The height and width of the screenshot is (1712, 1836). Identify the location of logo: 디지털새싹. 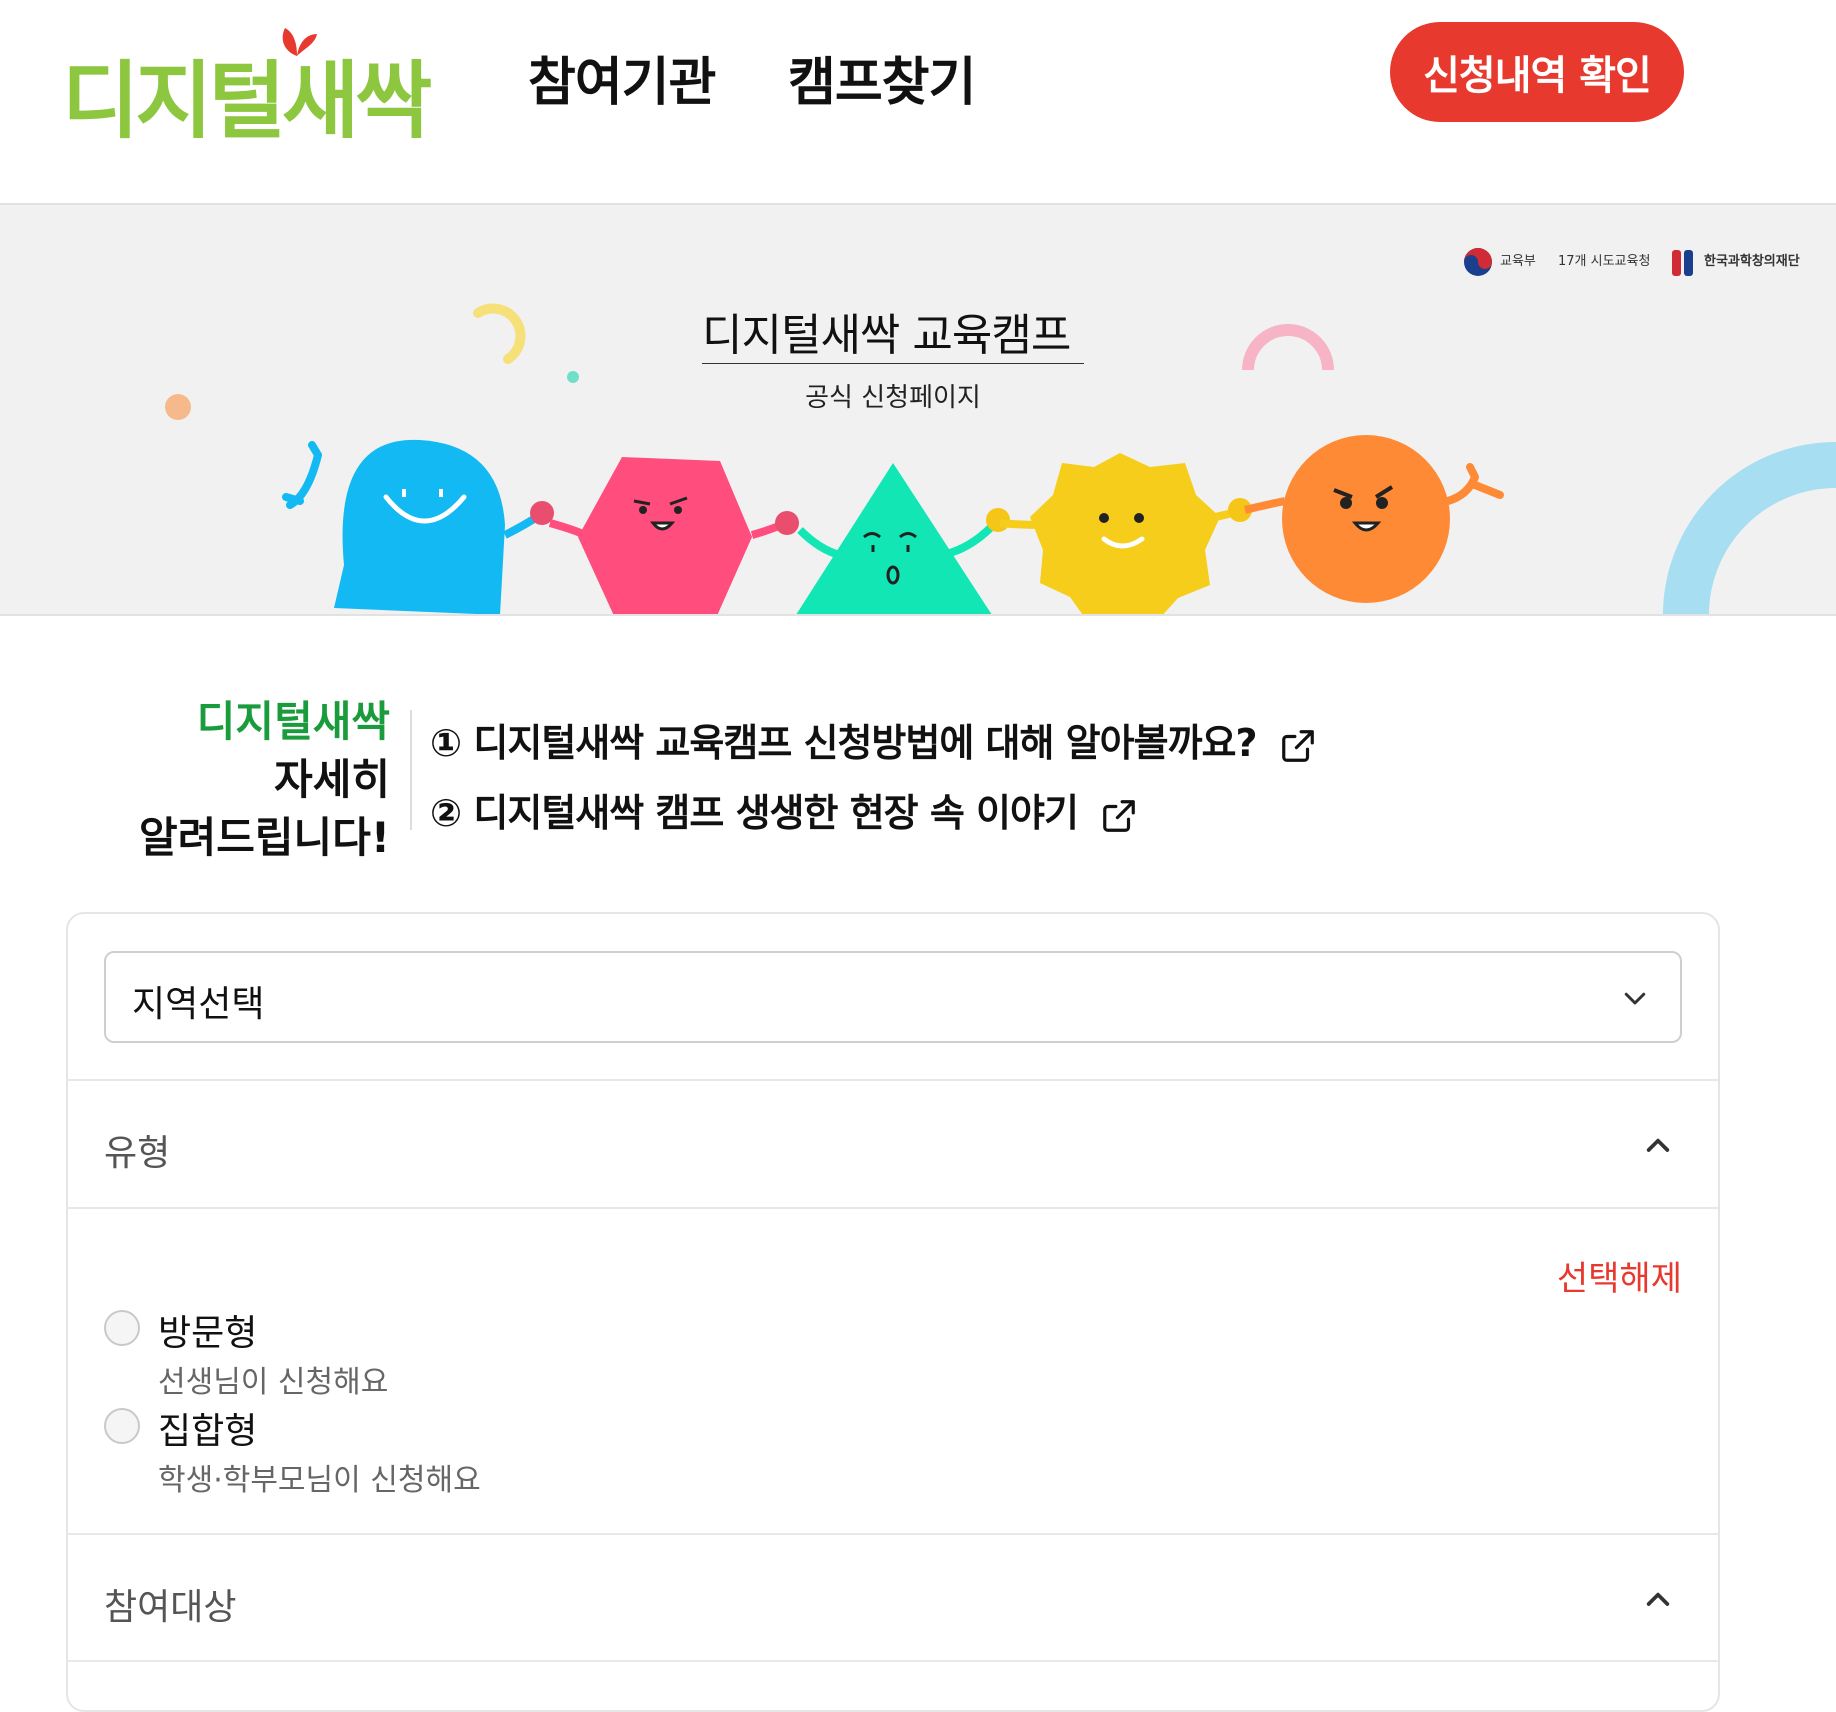
(247, 85).